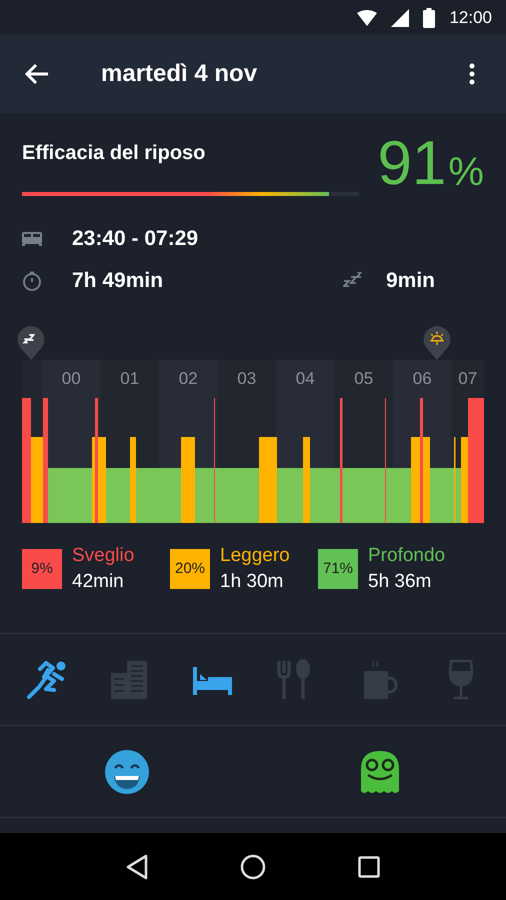  What do you see at coordinates (103, 556) in the screenshot?
I see `stage-label: Sveglio` at bounding box center [103, 556].